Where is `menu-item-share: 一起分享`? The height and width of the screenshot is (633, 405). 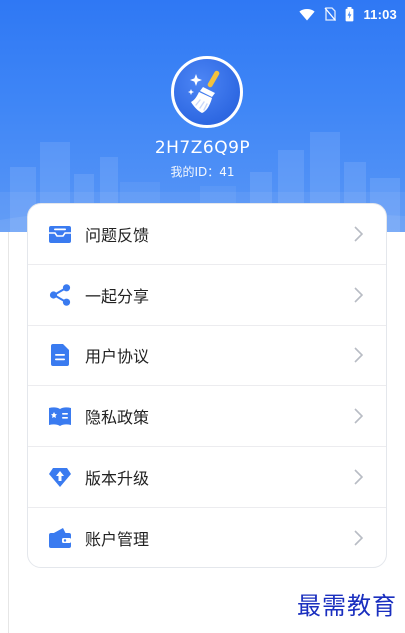 menu-item-share: 一起分享 is located at coordinates (207, 295).